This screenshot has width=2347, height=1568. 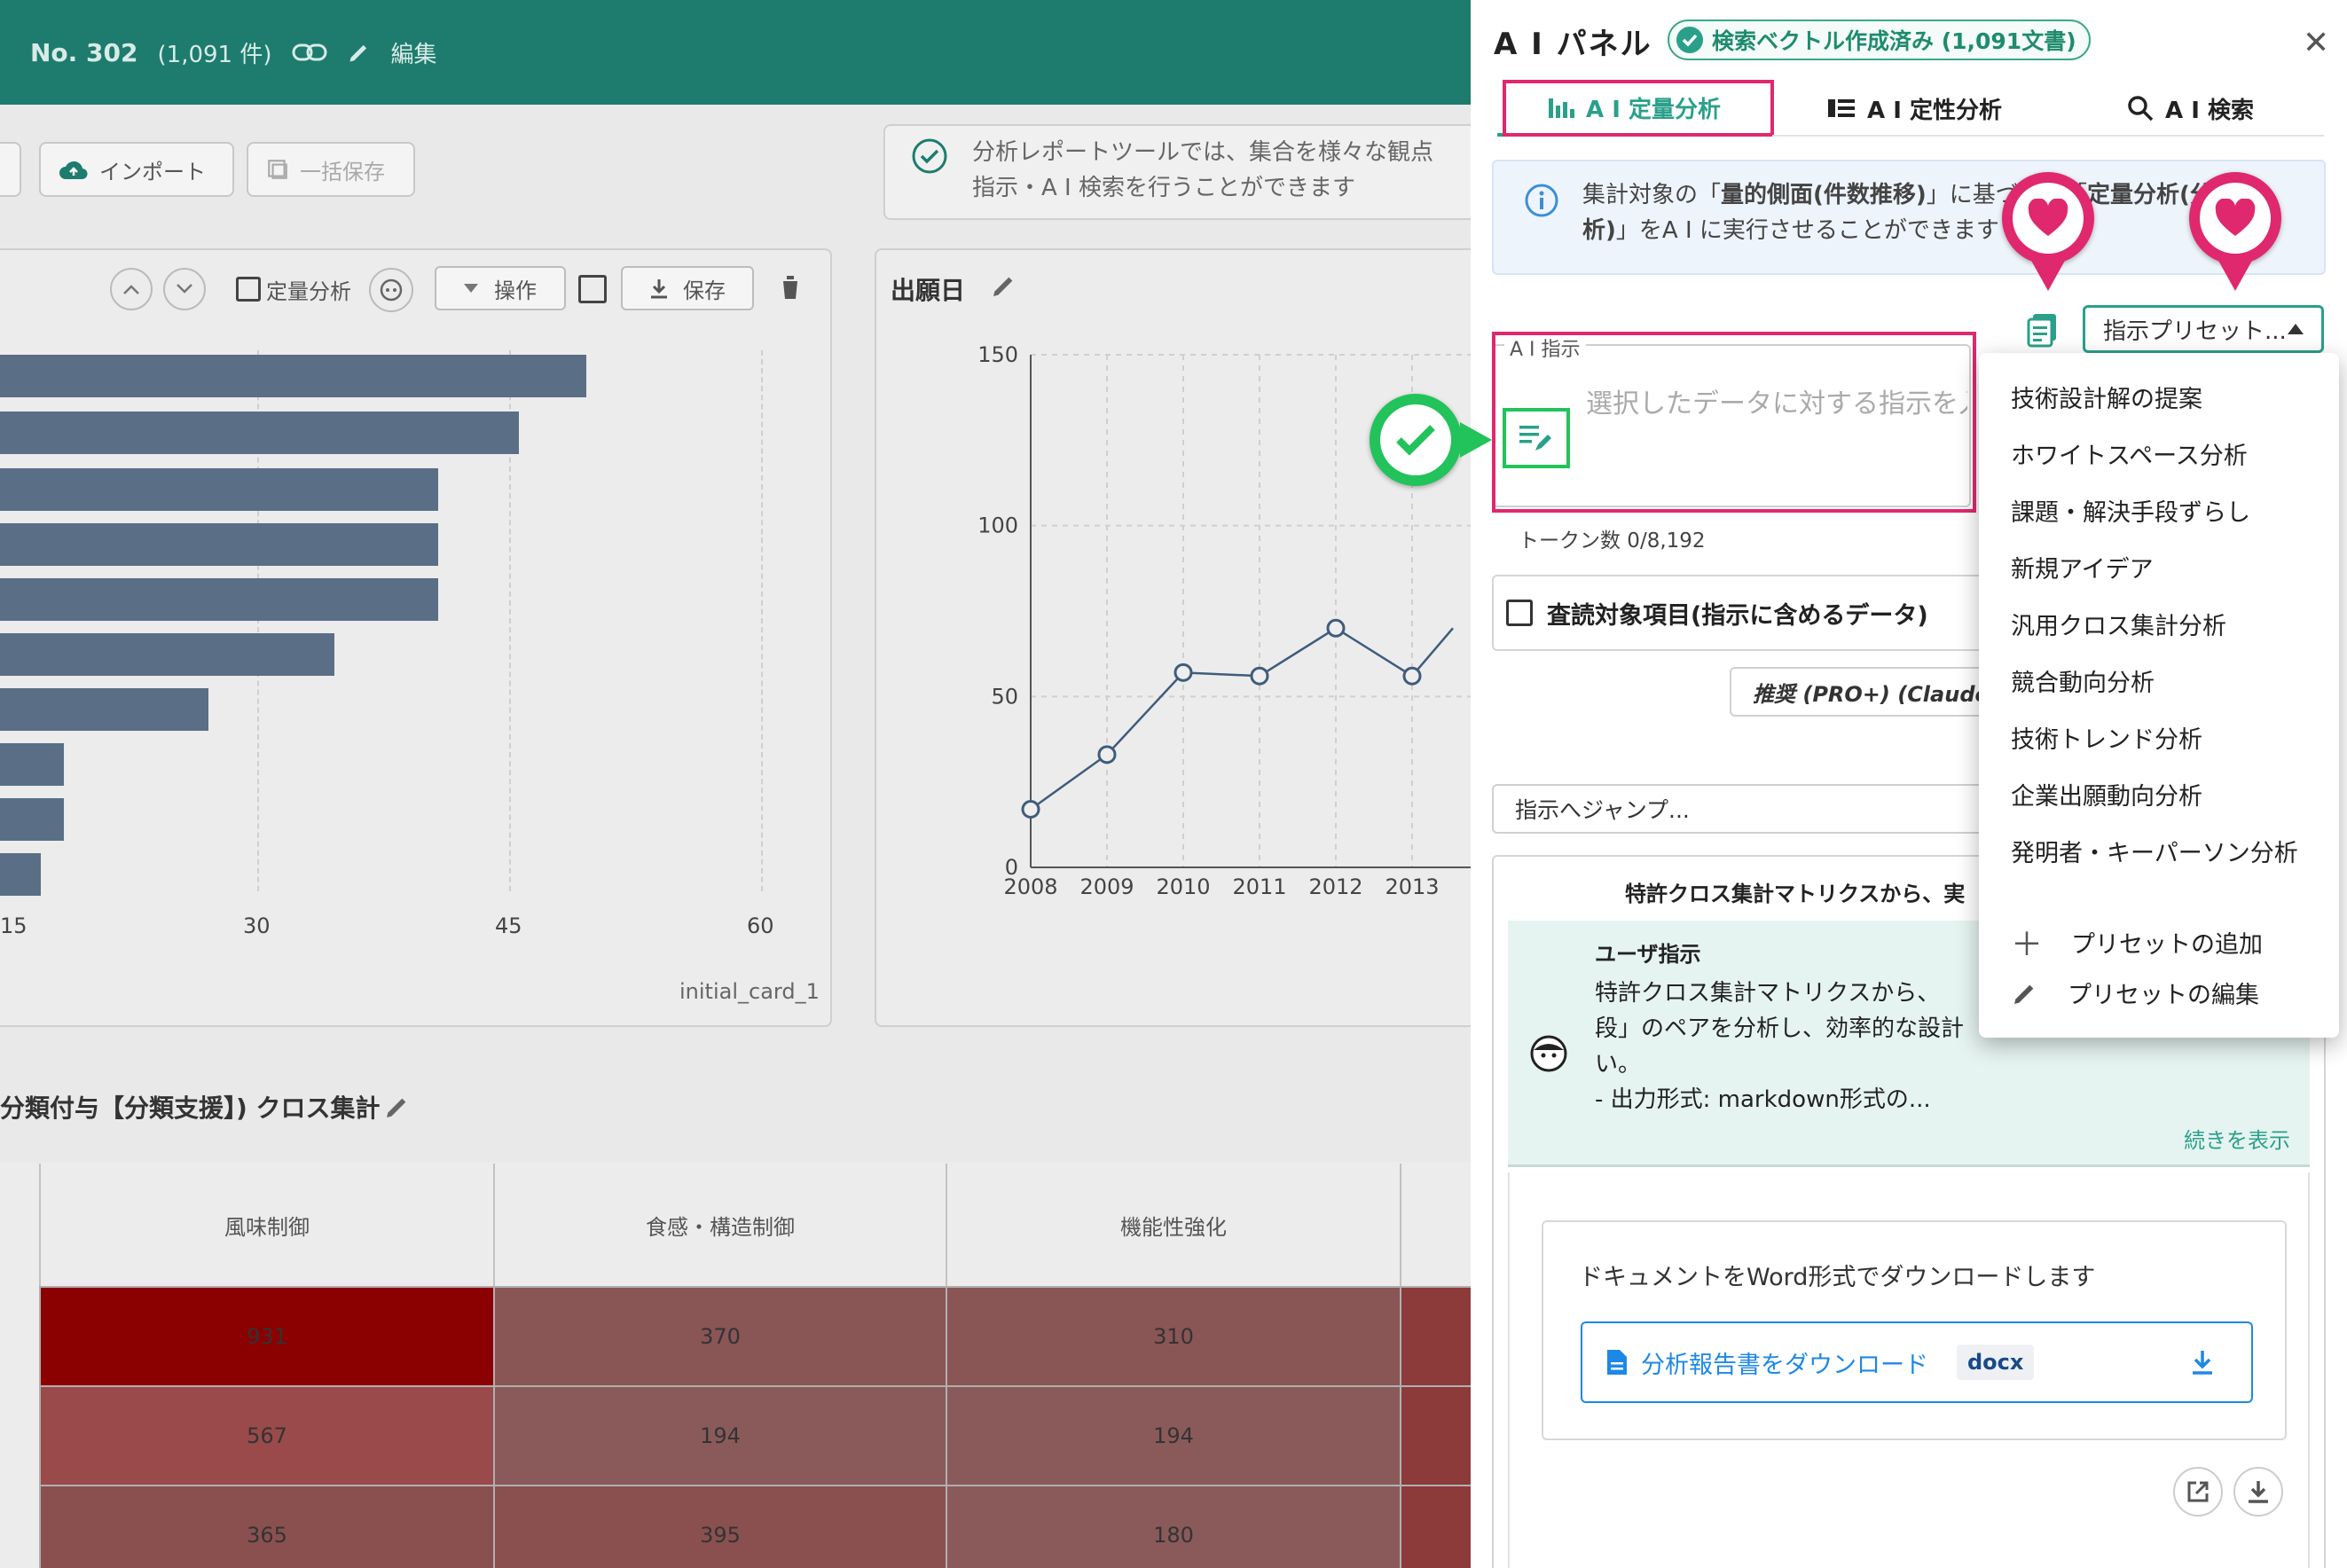 I want to click on edit-instruction-button, so click(x=1536, y=438).